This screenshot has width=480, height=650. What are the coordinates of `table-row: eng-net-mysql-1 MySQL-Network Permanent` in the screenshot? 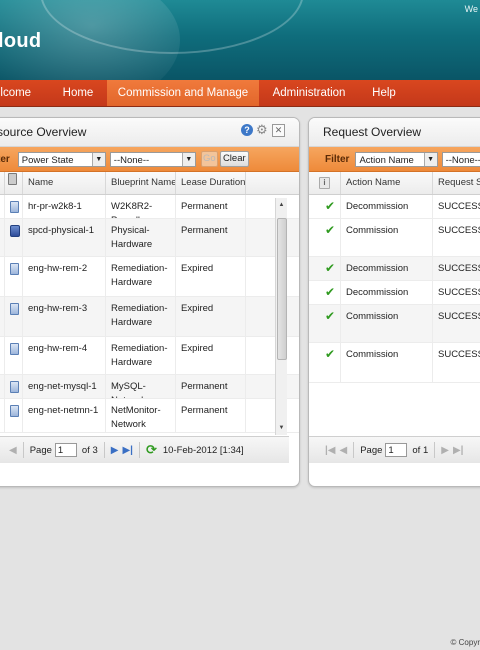 It's located at (149, 387).